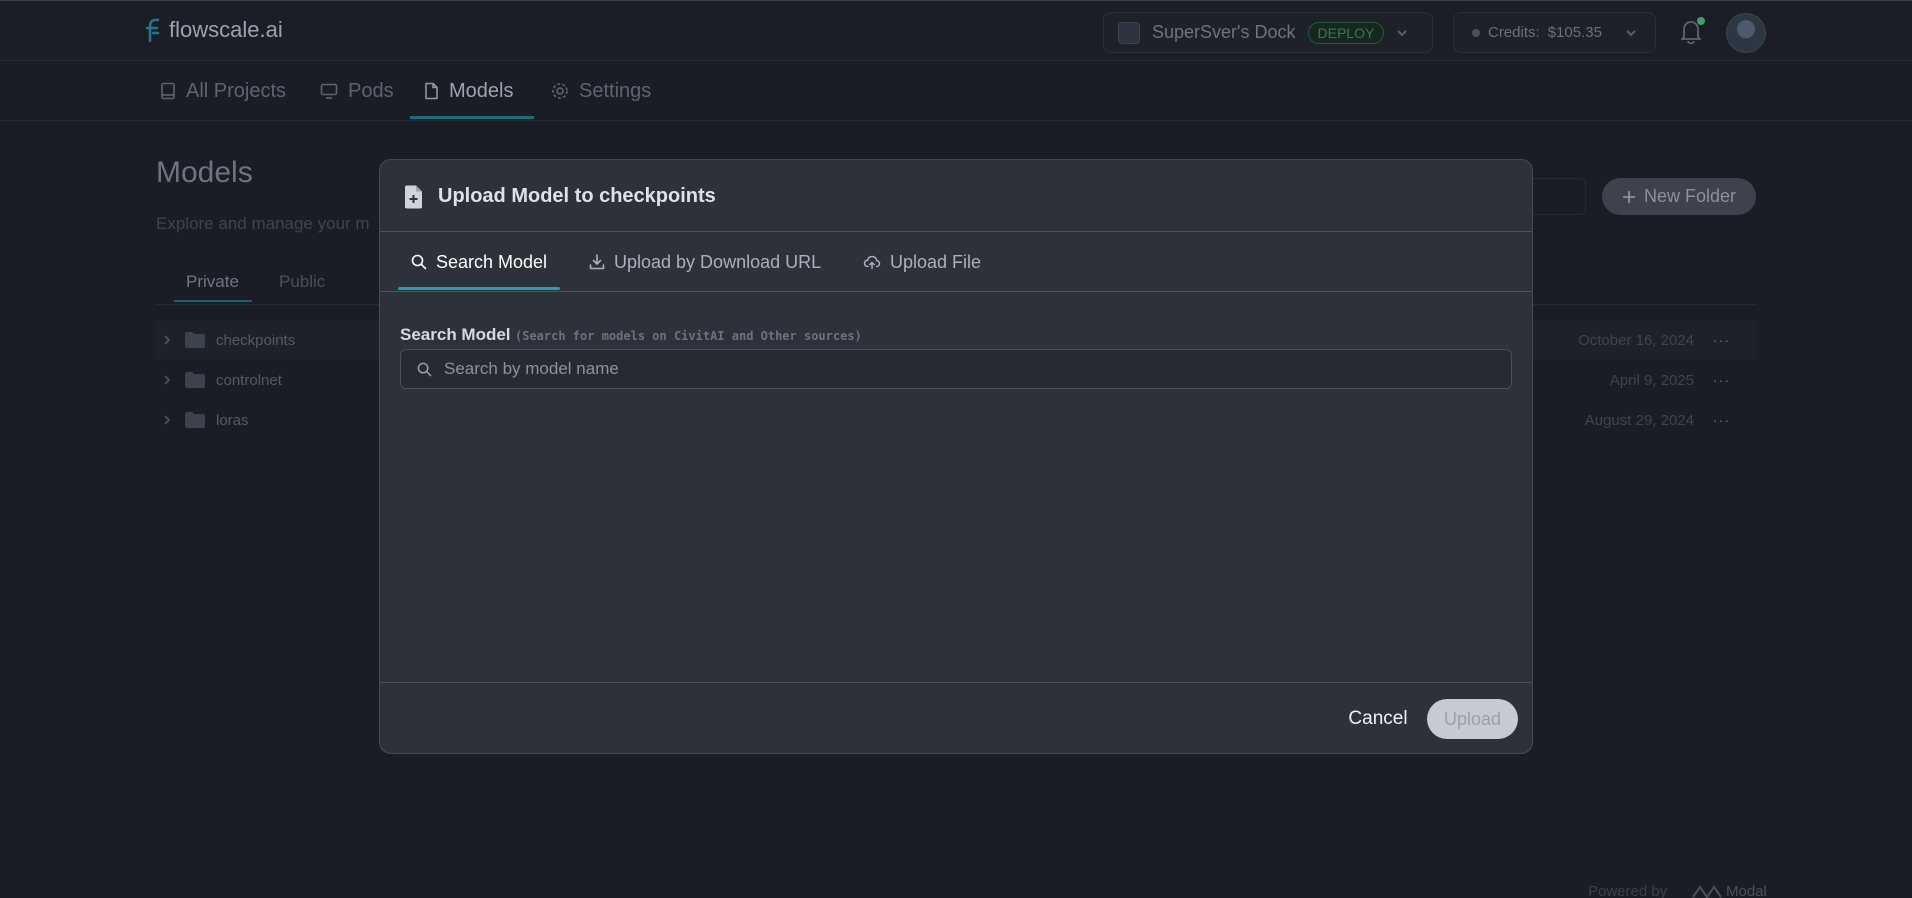  Describe the element at coordinates (263, 223) in the screenshot. I see `page-subtitle: Explore and manage your m` at that location.